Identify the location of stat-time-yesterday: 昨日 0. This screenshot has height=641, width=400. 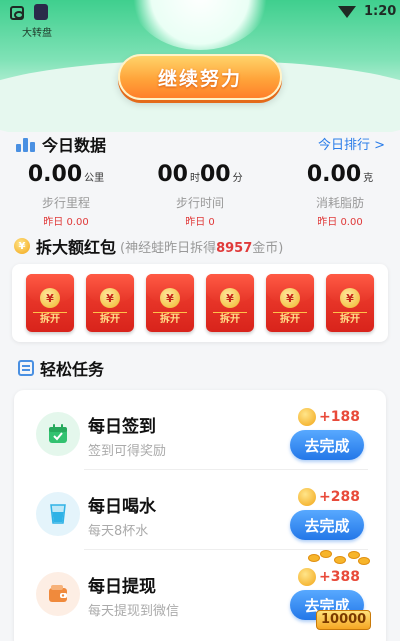
(200, 222).